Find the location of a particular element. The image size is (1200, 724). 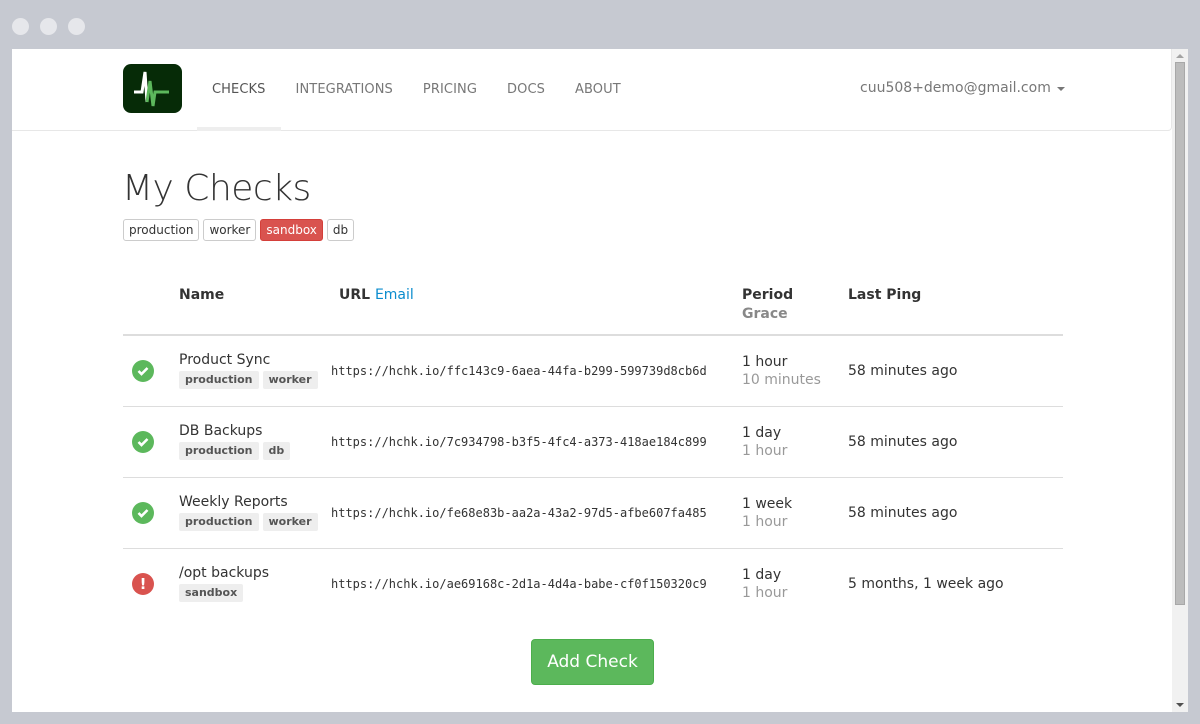

nav-pricing: Pricing is located at coordinates (450, 89).